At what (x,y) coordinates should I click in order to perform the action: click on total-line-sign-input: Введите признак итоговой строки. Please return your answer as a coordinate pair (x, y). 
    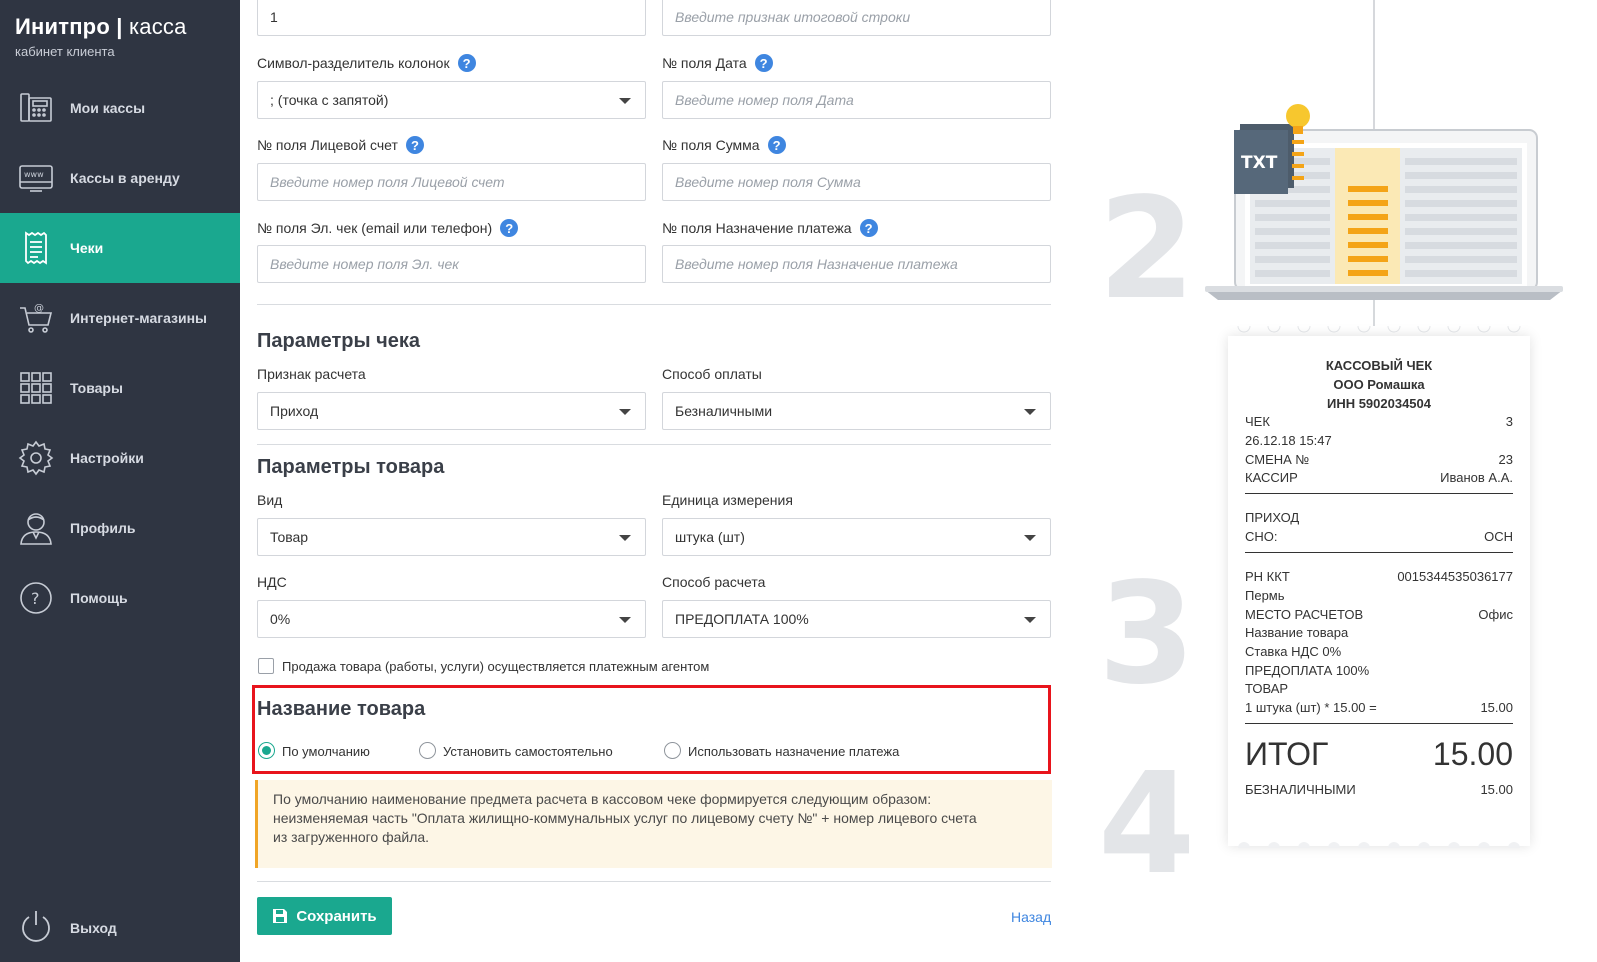
    Looking at the image, I should click on (856, 18).